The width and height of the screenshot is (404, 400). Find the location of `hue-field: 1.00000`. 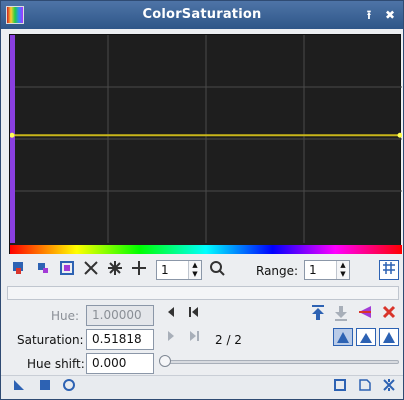

hue-field: 1.00000 is located at coordinates (120, 315).